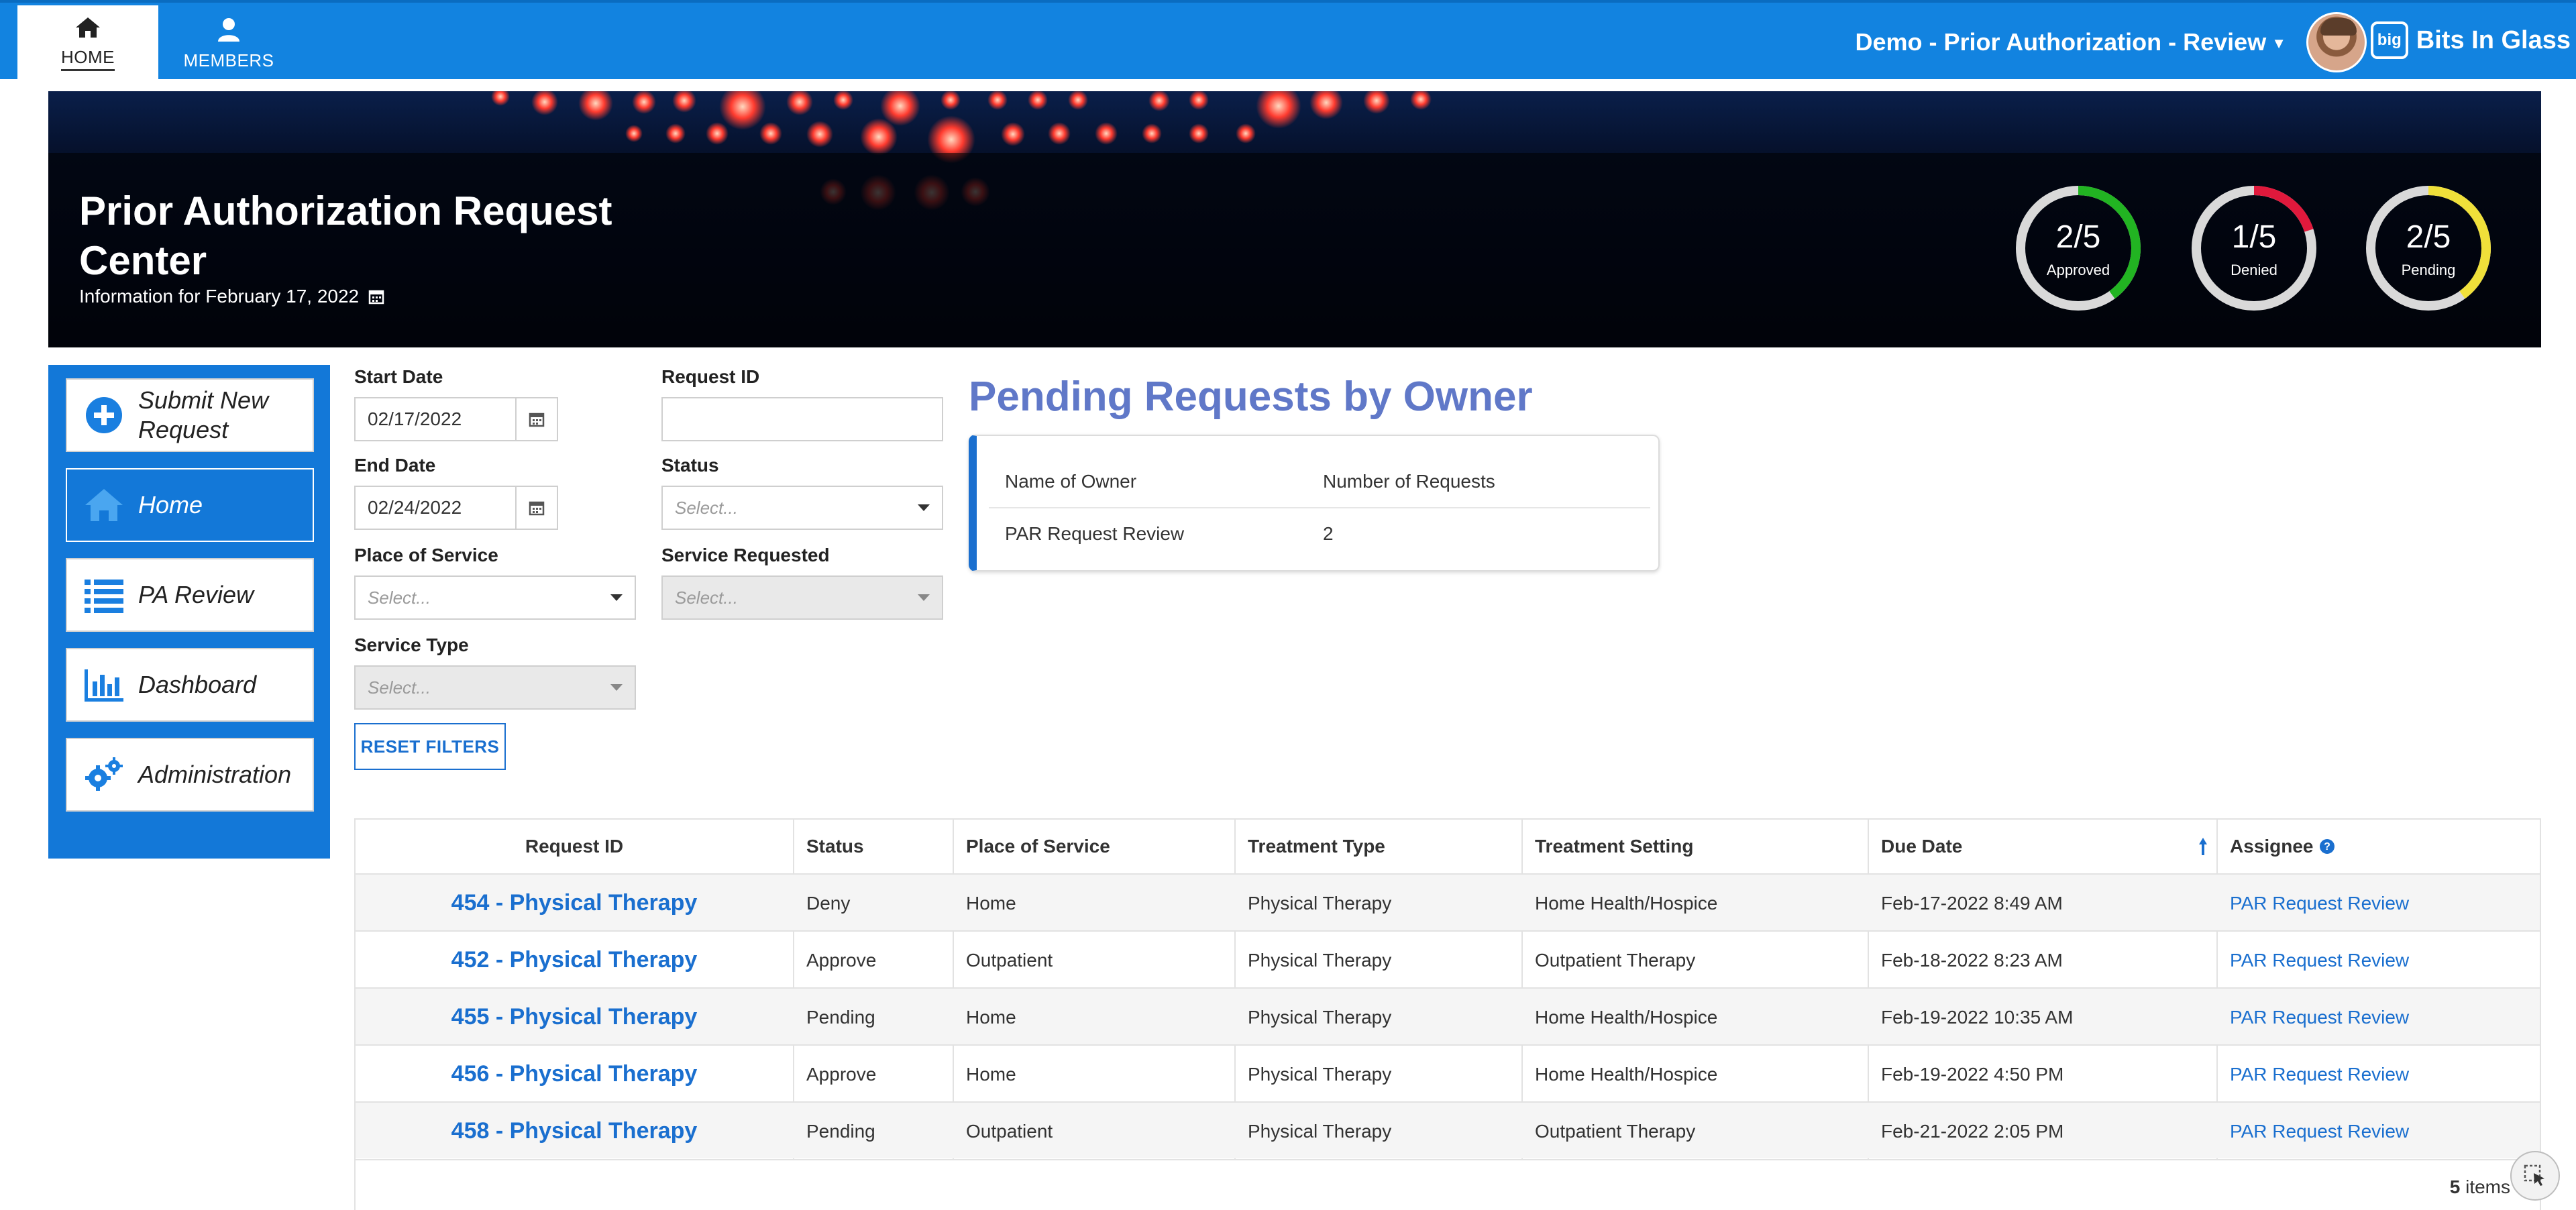 The height and width of the screenshot is (1210, 2576). I want to click on item-count-suffix: items, so click(2487, 1186).